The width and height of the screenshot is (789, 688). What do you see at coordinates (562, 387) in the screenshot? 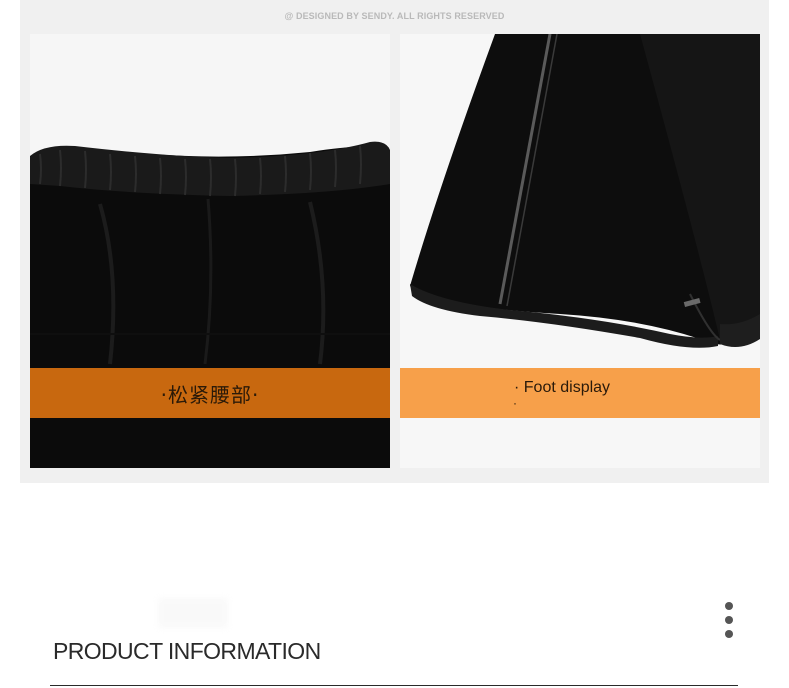
I see `caption-foot-display: · Foot display` at bounding box center [562, 387].